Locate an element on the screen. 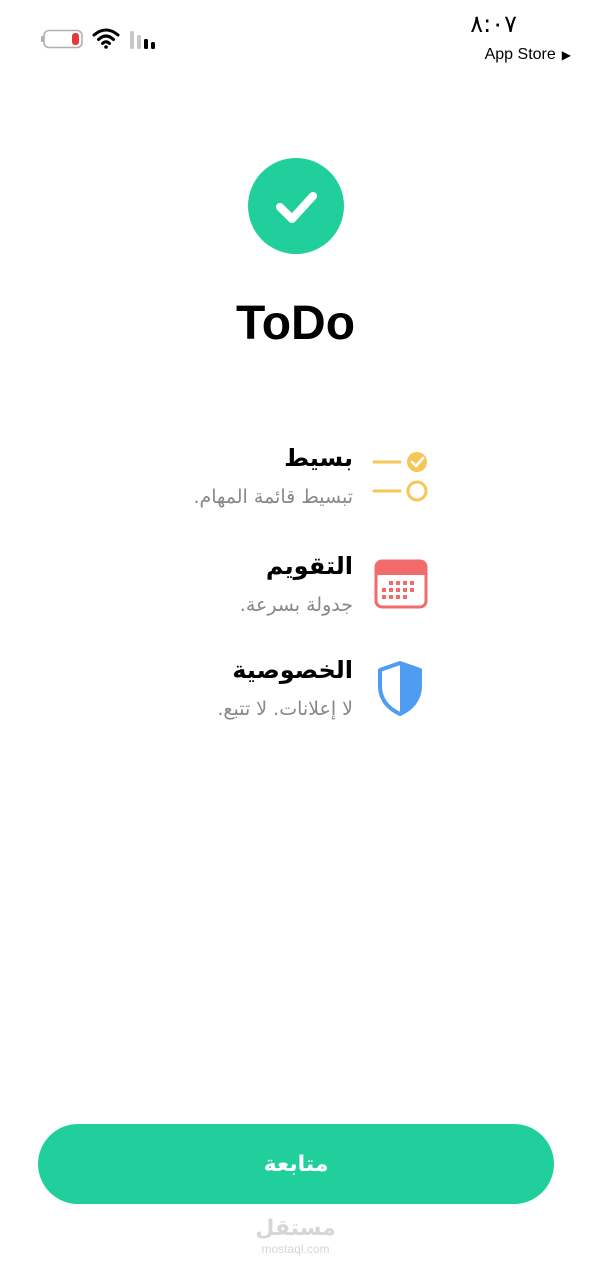 The image size is (591, 1280). feature-calendar: التقويم جدولة بسرعة. is located at coordinates (295, 597).